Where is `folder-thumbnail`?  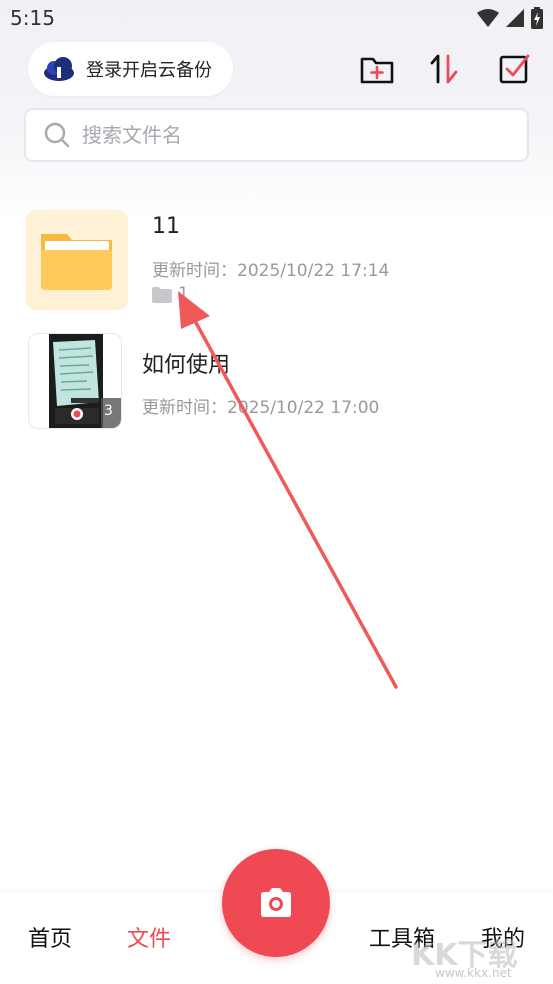
folder-thumbnail is located at coordinates (77, 260).